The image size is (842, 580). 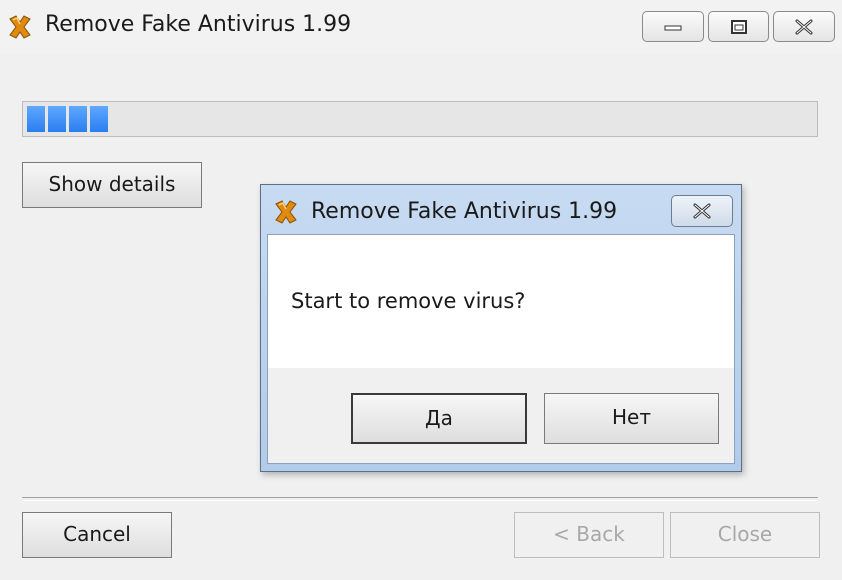 I want to click on dialog-content: Start to remove virus?, so click(x=501, y=301).